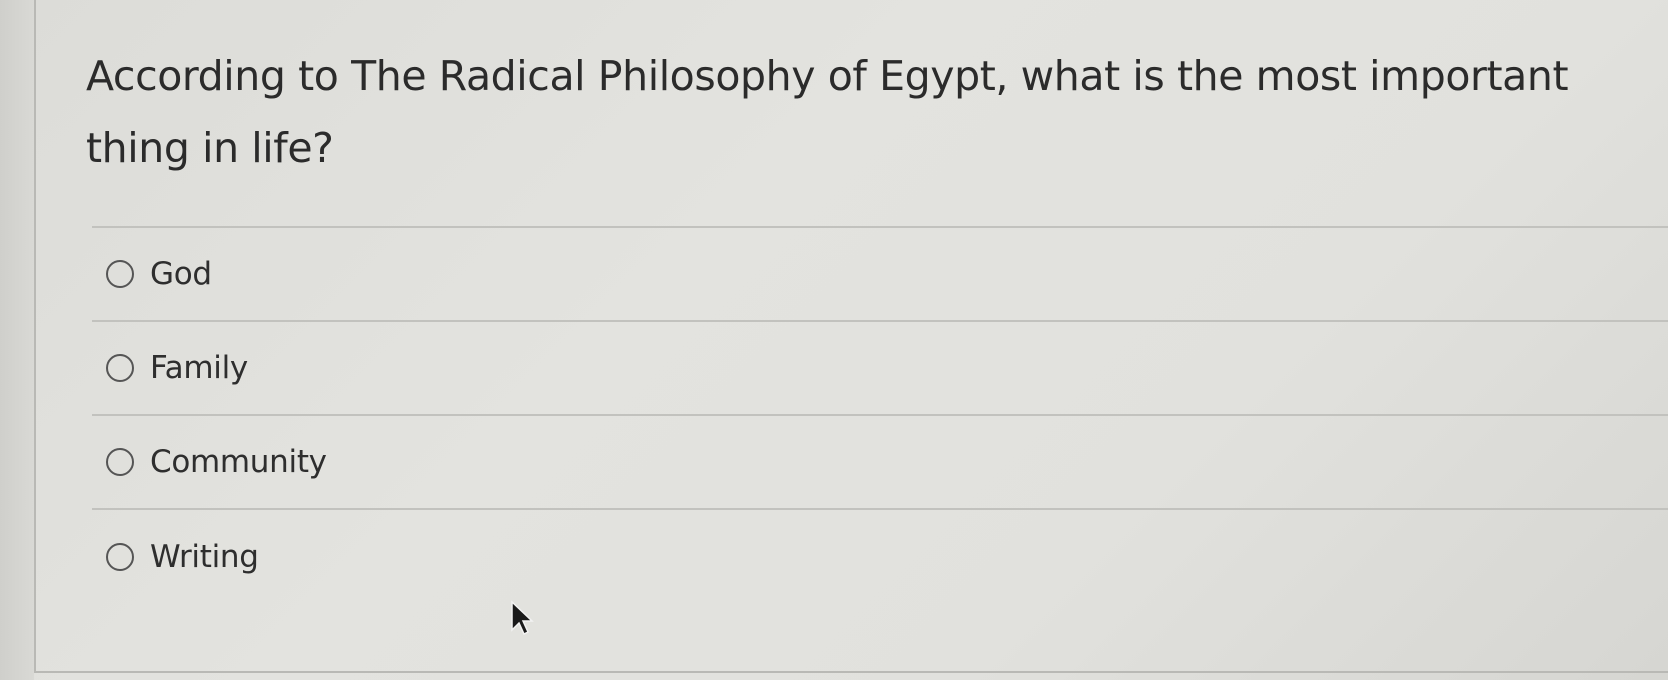  Describe the element at coordinates (199, 368) in the screenshot. I see `option-label: Family` at that location.